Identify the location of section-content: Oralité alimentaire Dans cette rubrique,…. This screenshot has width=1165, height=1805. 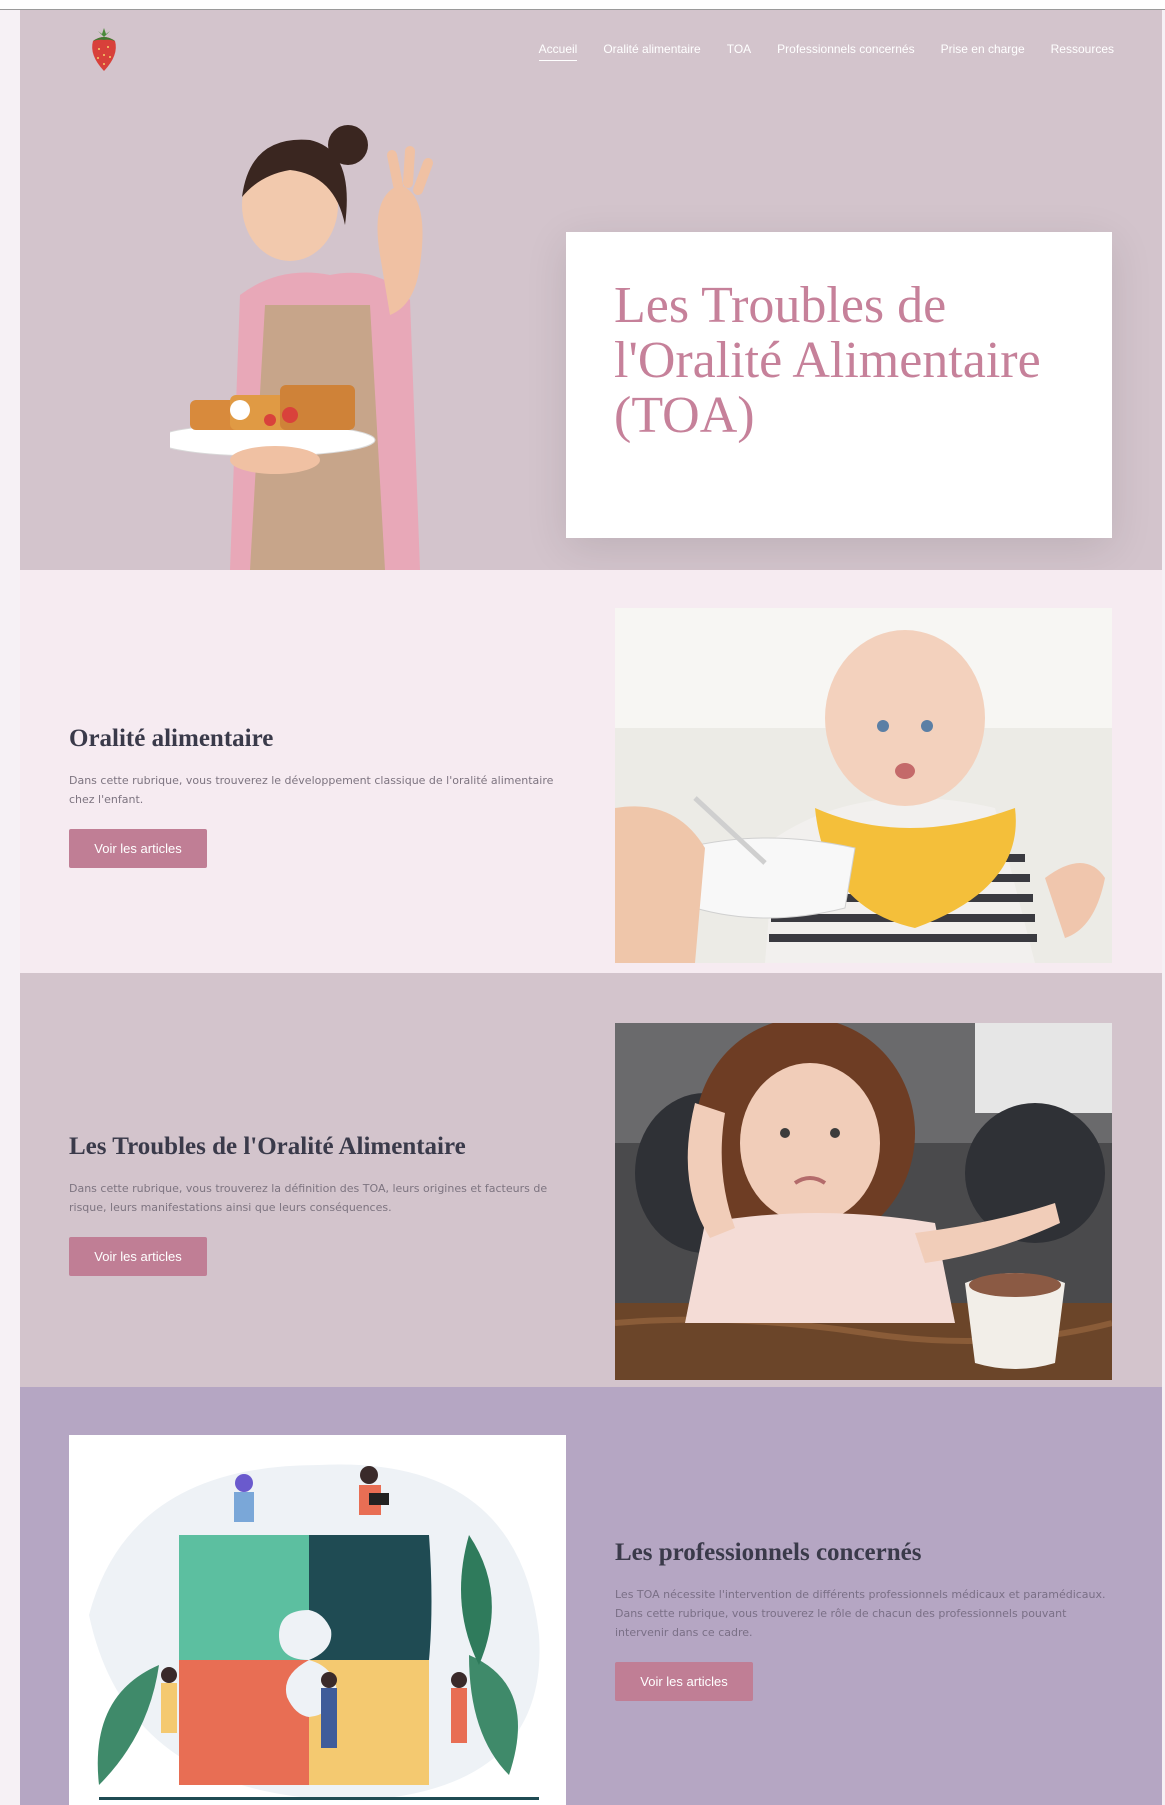
(319, 796).